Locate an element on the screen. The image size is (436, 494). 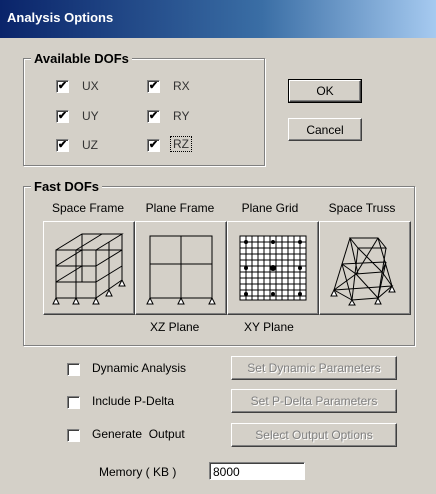
space-frame-label: Space Frame is located at coordinates (88, 208).